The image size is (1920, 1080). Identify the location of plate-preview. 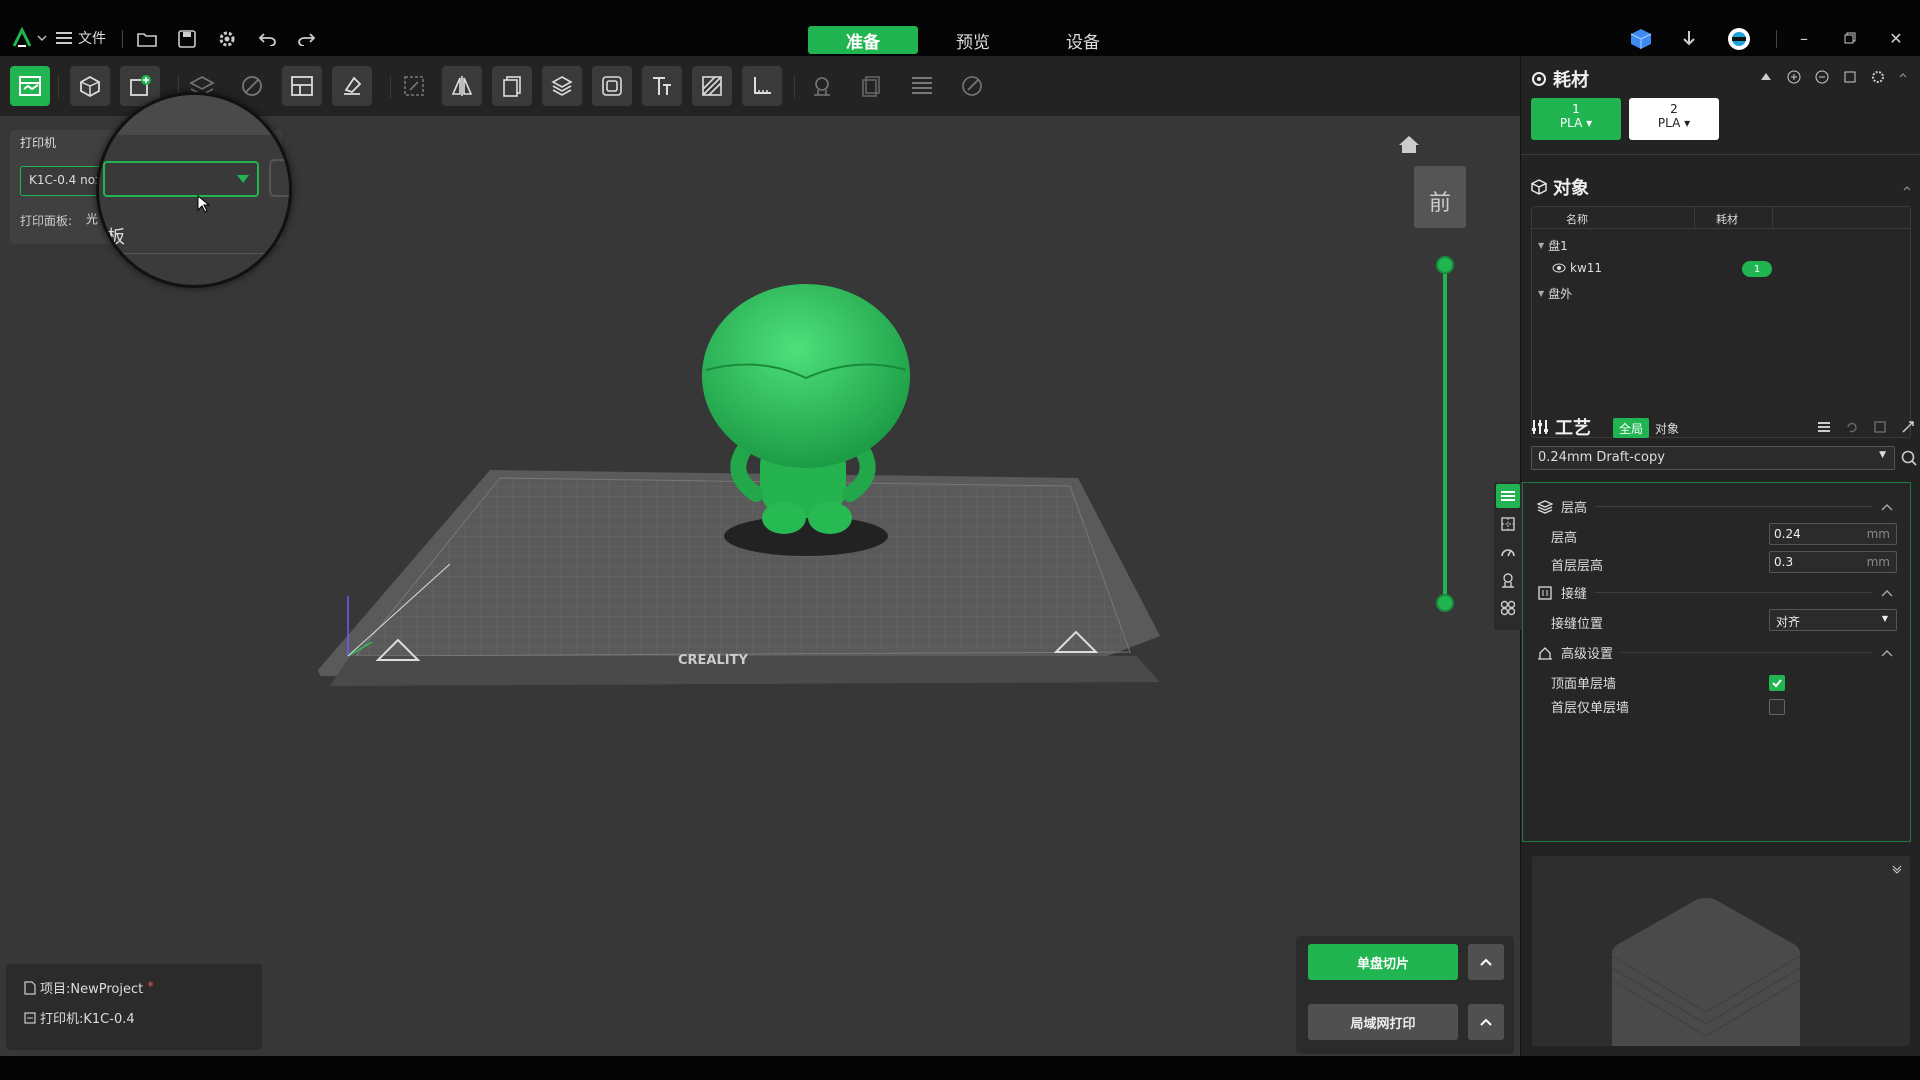
(1721, 951).